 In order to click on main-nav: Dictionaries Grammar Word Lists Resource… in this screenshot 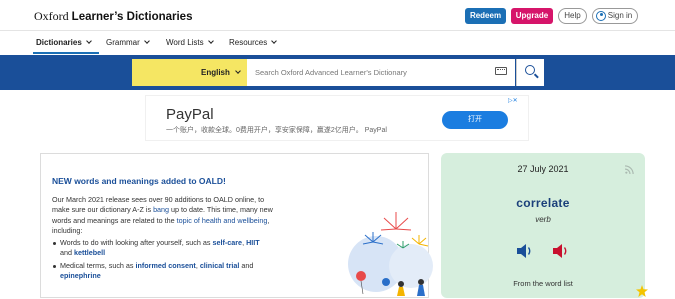, I will do `click(337, 42)`.